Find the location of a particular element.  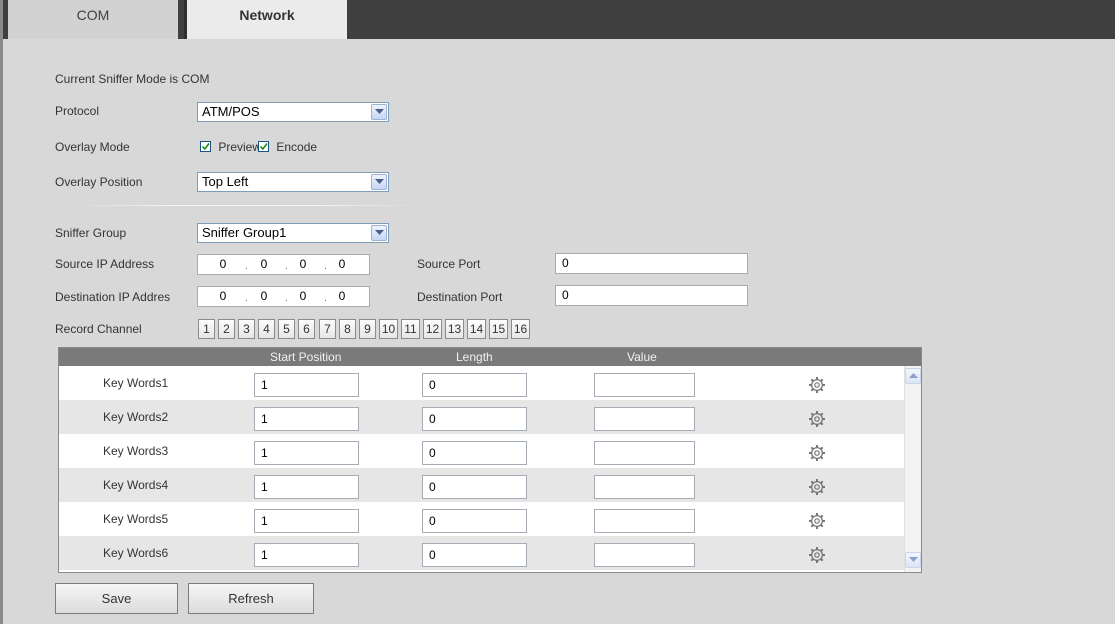

table-header: Start Position Length Value is located at coordinates (490, 357).